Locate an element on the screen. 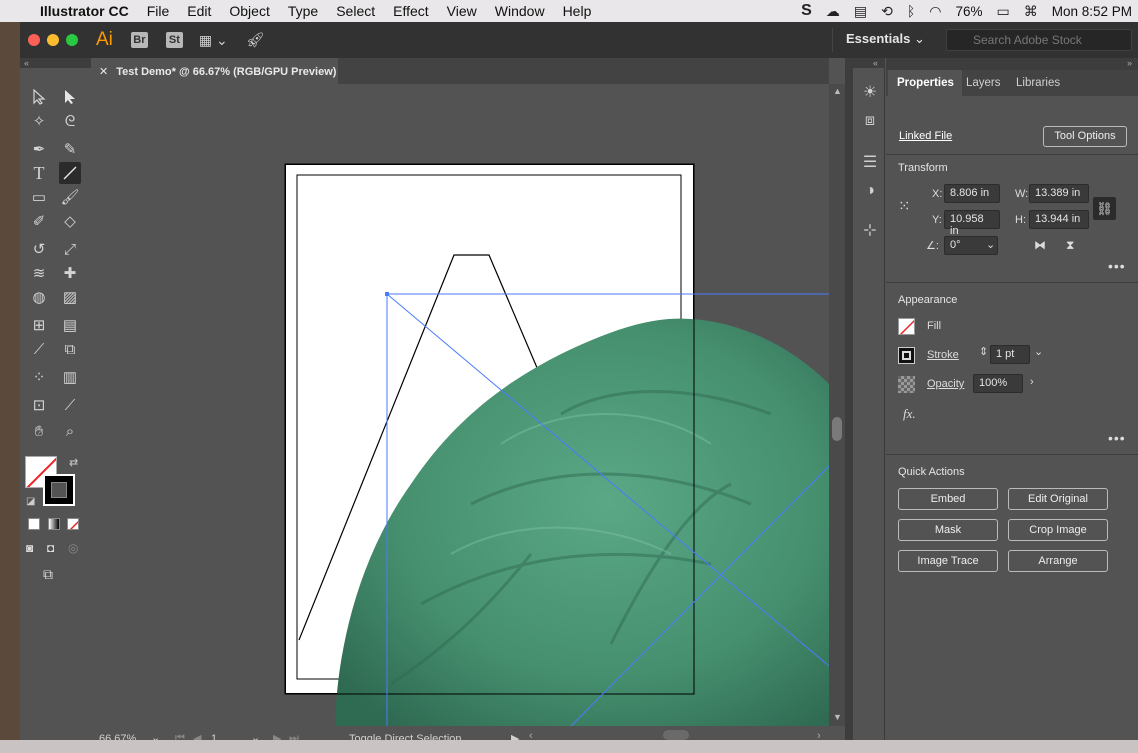 Image resolution: width=1138 pixels, height=753 pixels. shaper-tool-icon: ✐ is located at coordinates (39, 221).